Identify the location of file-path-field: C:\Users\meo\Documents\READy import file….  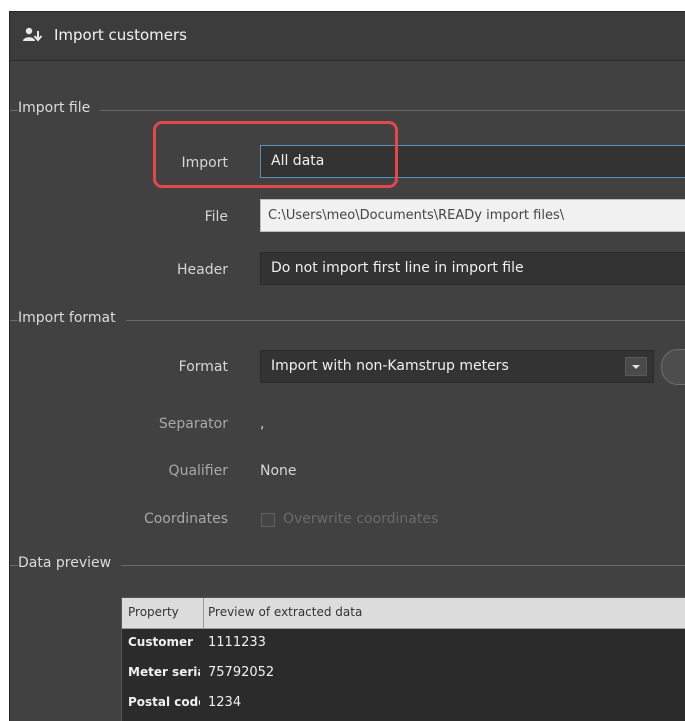
(472, 215).